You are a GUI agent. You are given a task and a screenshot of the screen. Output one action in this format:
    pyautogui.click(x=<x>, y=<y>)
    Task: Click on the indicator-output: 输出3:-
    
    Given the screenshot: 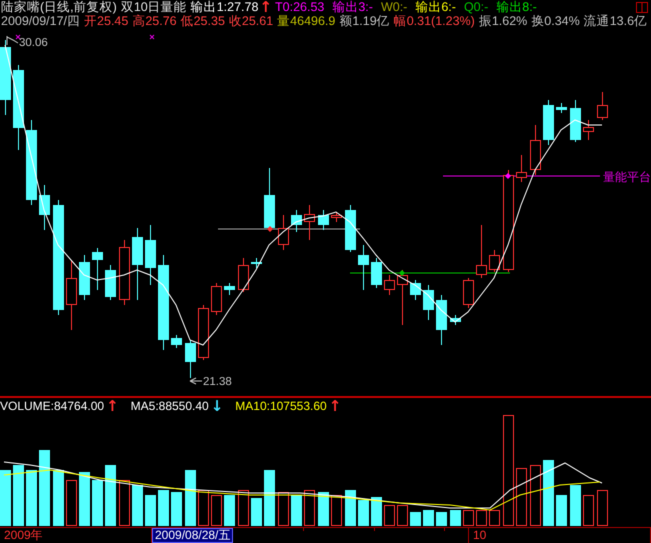 What is the action you would take?
    pyautogui.click(x=352, y=7)
    